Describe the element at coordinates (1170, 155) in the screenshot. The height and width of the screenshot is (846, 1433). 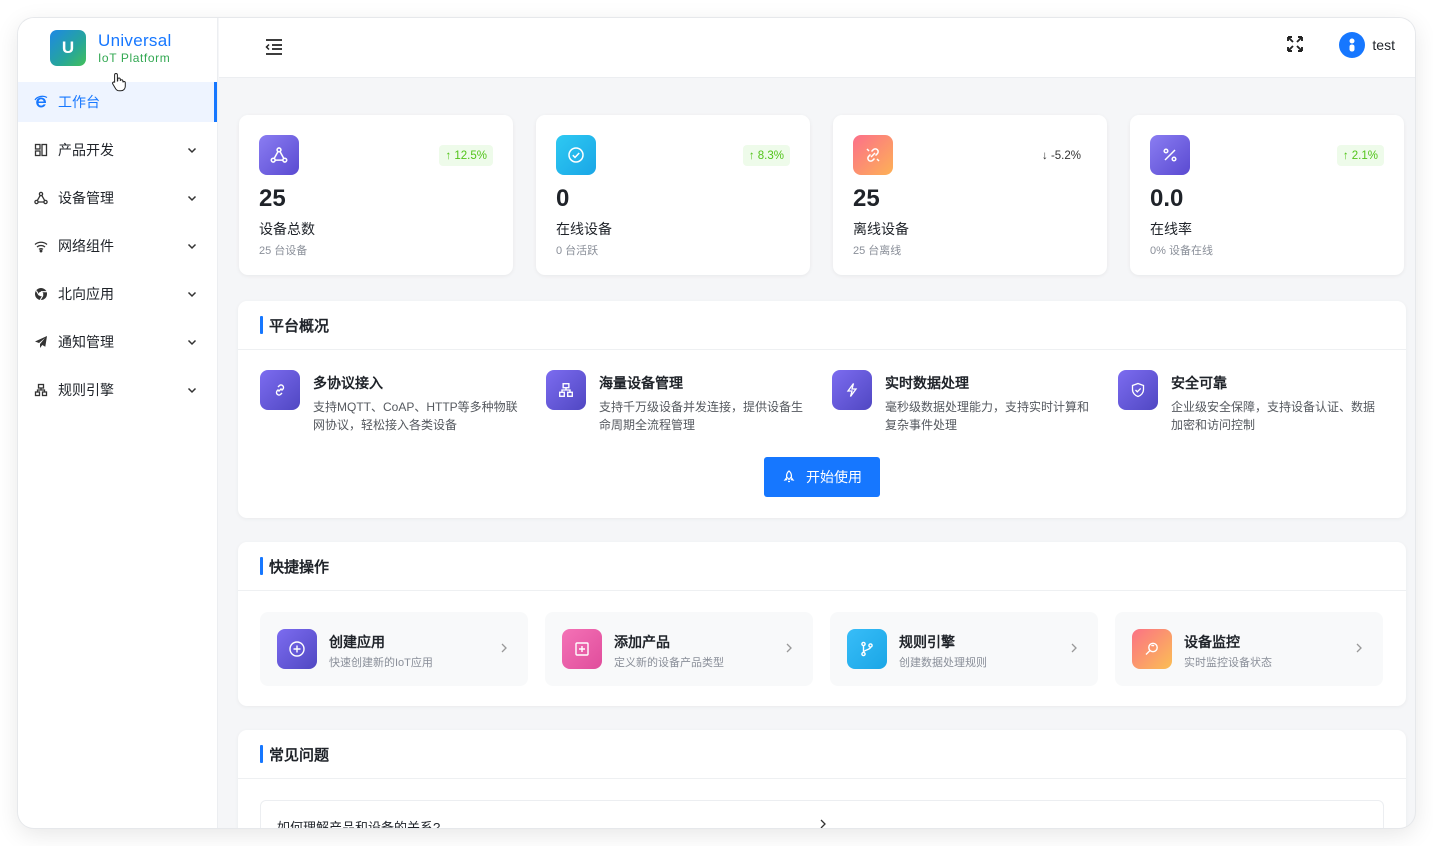
I see `percent-icon` at that location.